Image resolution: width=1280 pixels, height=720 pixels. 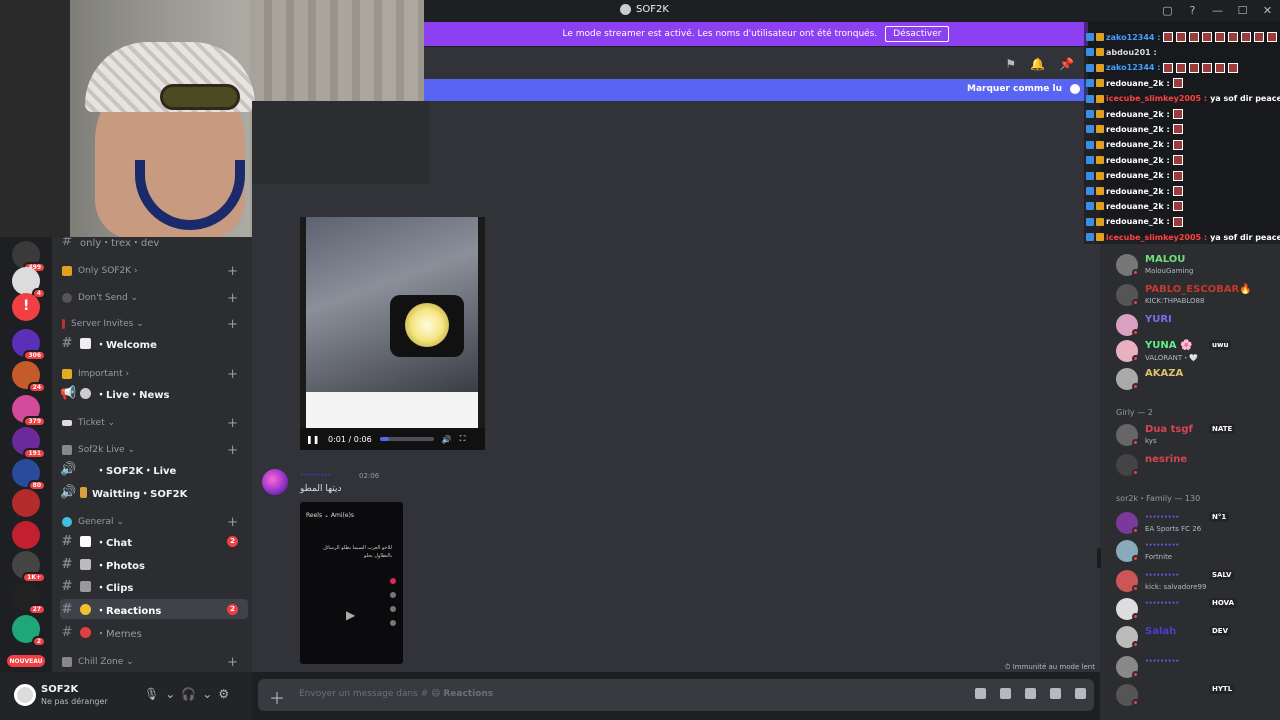 I want to click on category-only-sof2k: Only SOF2K › +, so click(x=154, y=271).